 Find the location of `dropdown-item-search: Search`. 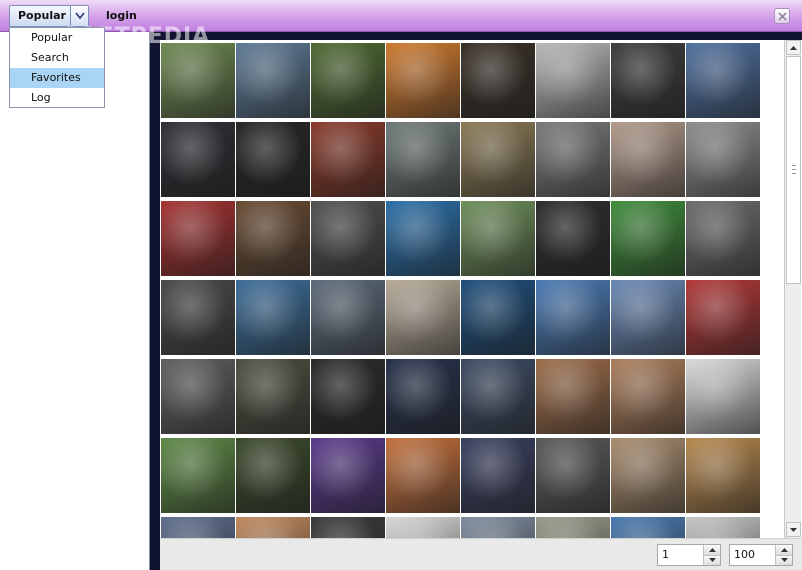

dropdown-item-search: Search is located at coordinates (57, 58).